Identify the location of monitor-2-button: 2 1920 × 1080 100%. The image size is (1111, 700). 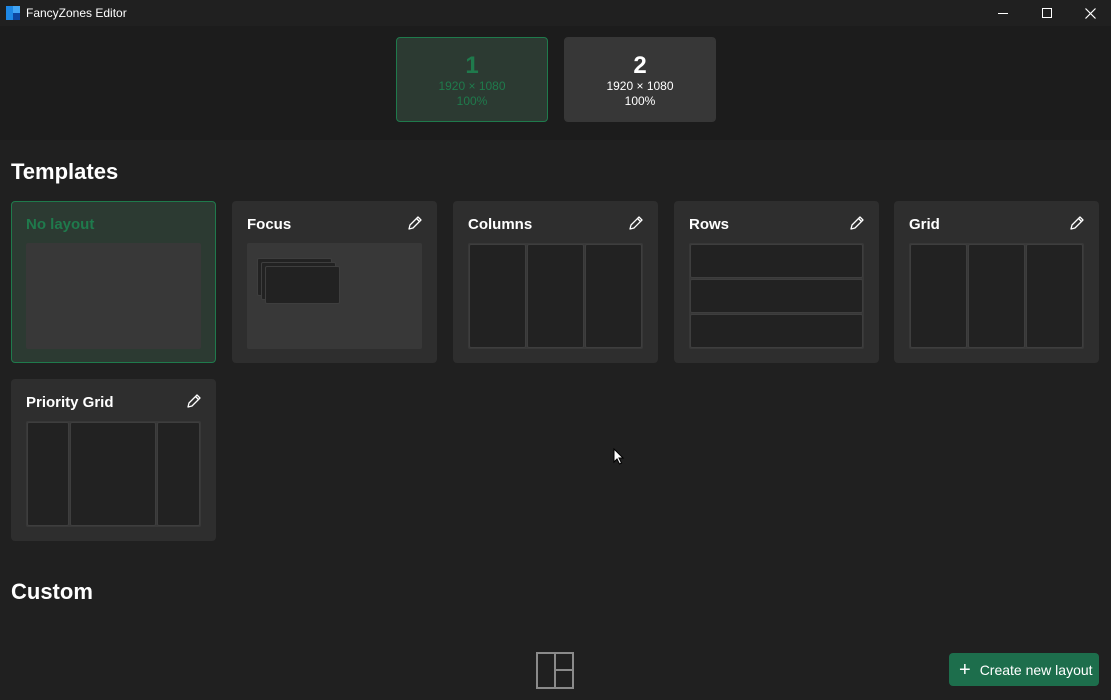
(640, 79).